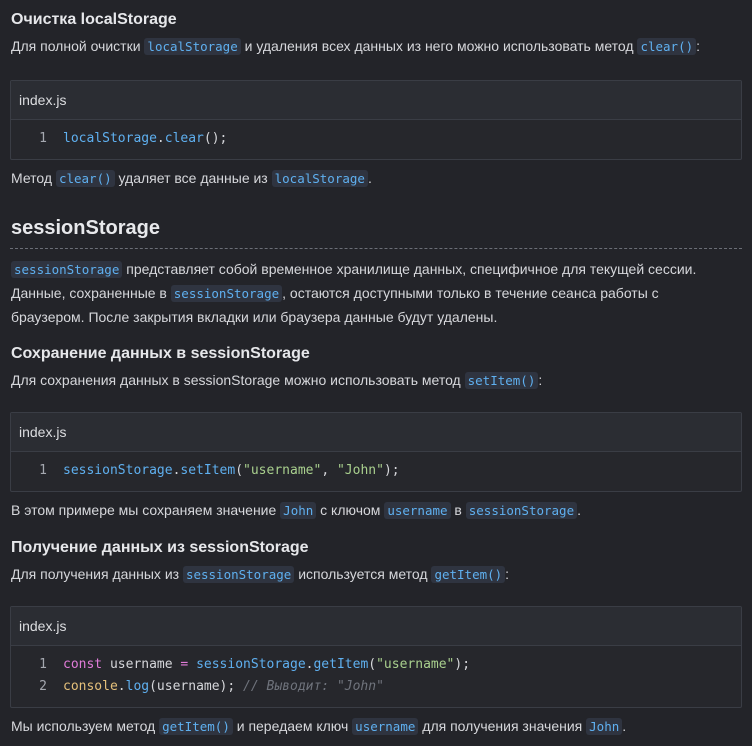  Describe the element at coordinates (137, 686) in the screenshot. I see `code-token: log` at that location.